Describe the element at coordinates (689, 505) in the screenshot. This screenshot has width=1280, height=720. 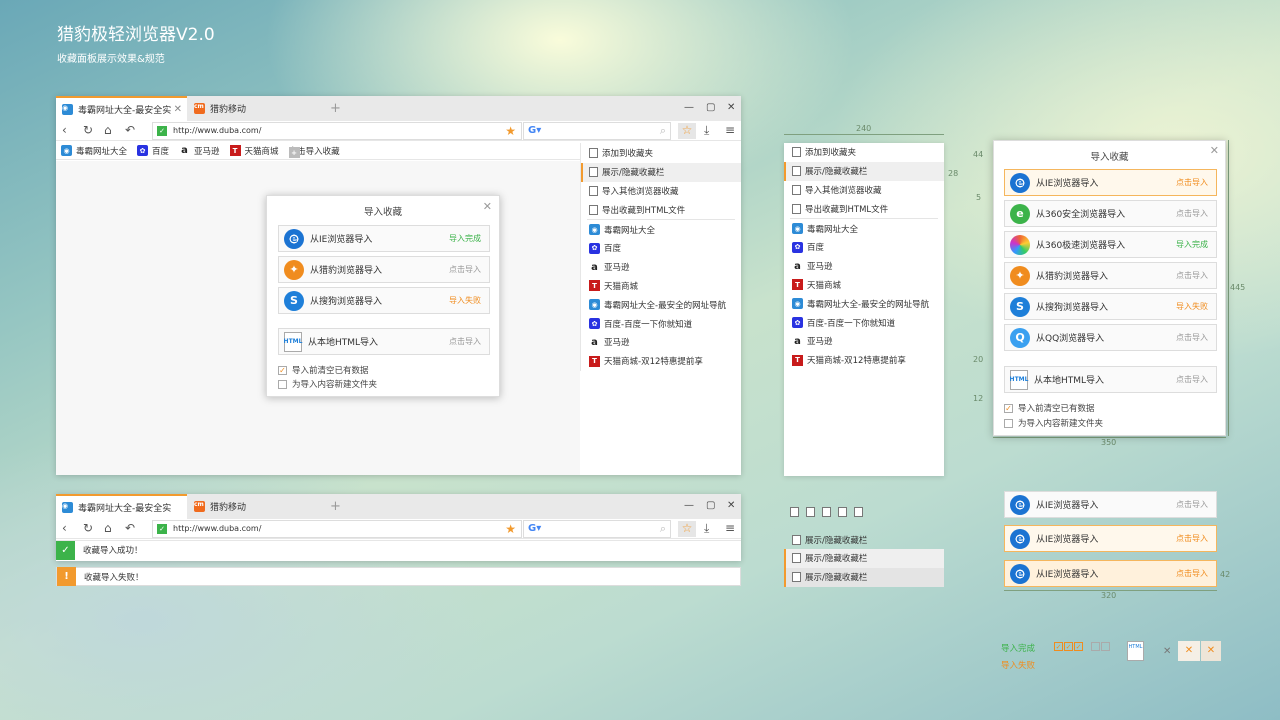
I see `minimize-icon: —` at that location.